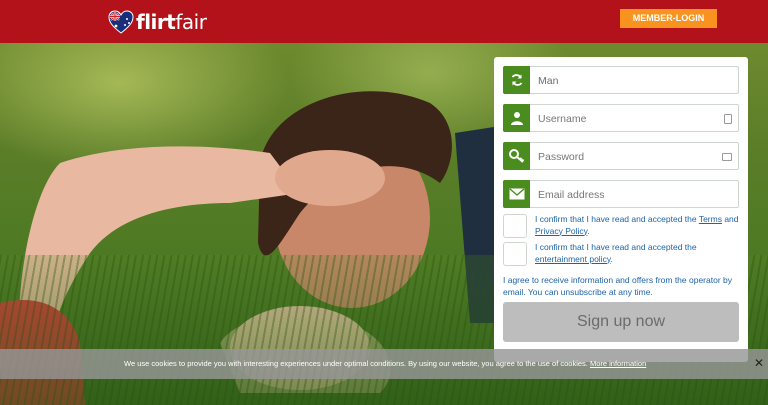  What do you see at coordinates (572, 259) in the screenshot?
I see `entertainment-policy-link: entertainment policy` at bounding box center [572, 259].